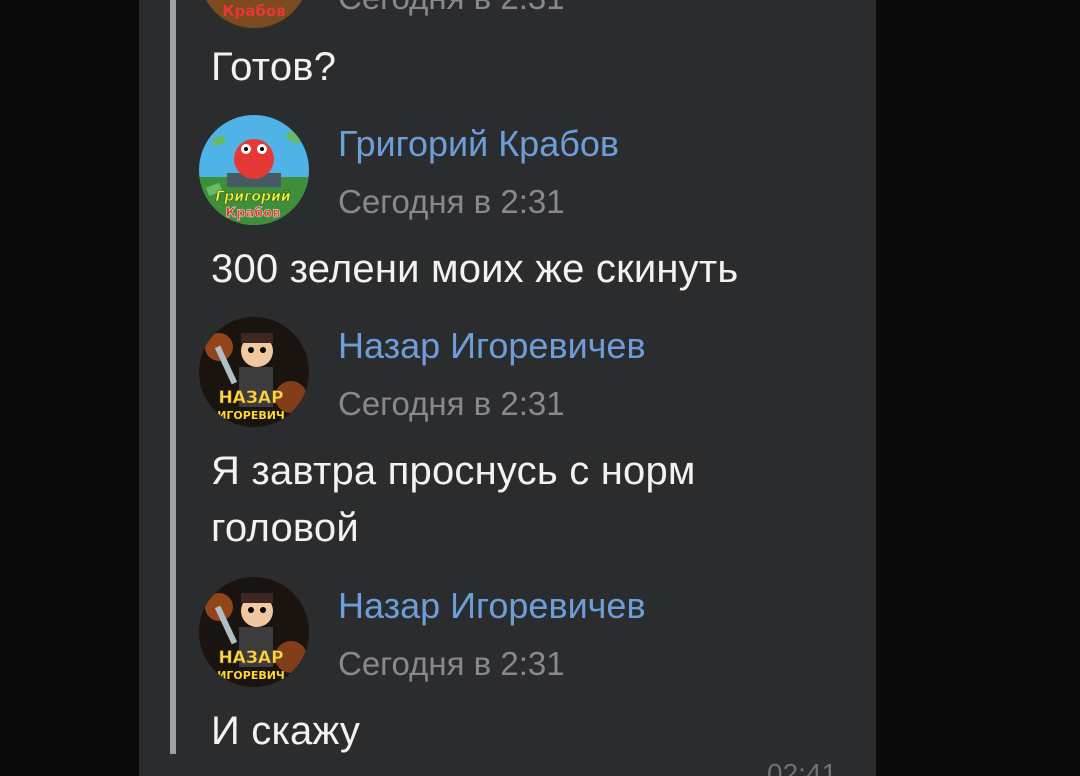 Image resolution: width=1080 pixels, height=776 pixels. Describe the element at coordinates (475, 269) in the screenshot. I see `message-text: 300 зелени моих же скинуть` at that location.